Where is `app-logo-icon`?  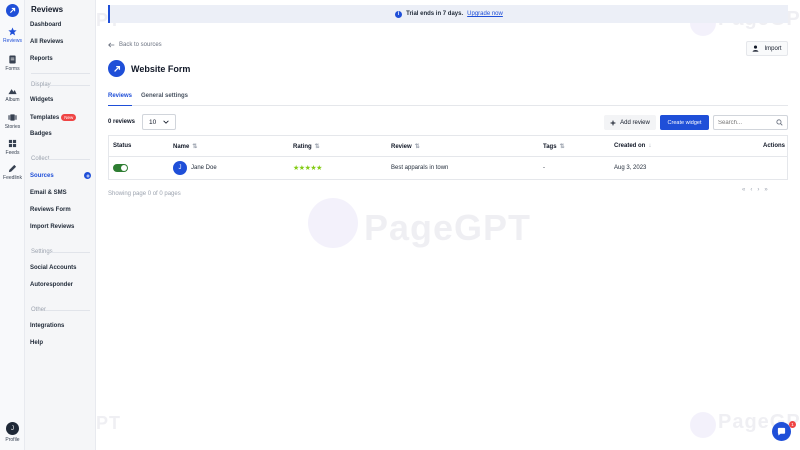 app-logo-icon is located at coordinates (12, 10).